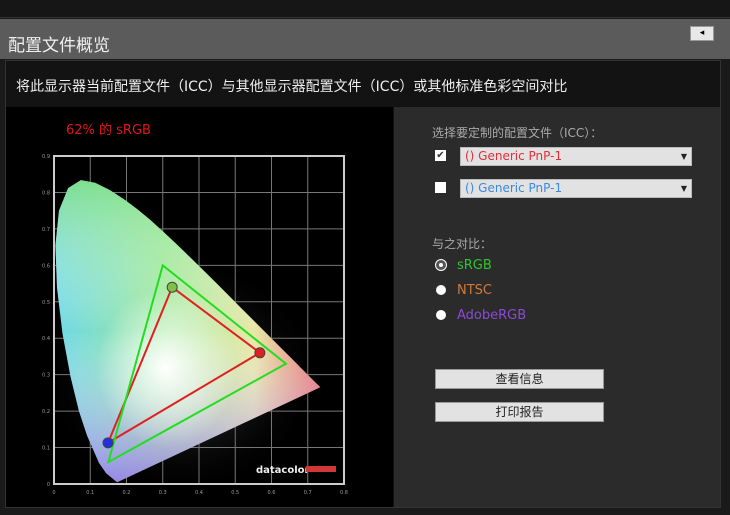 This screenshot has height=515, width=730. I want to click on radio-srgb, so click(441, 265).